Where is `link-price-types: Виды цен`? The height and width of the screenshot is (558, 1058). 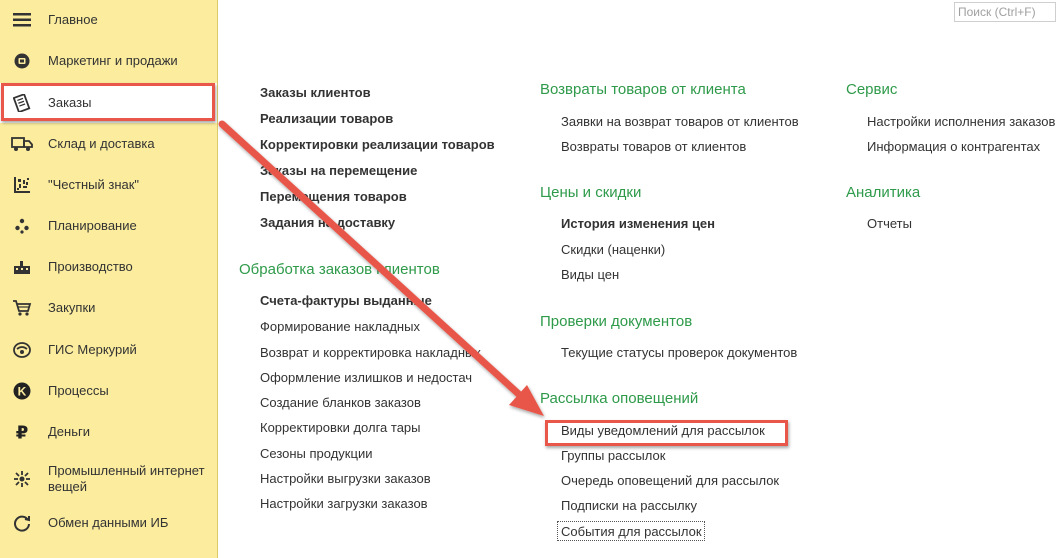
link-price-types: Виды цен is located at coordinates (590, 274).